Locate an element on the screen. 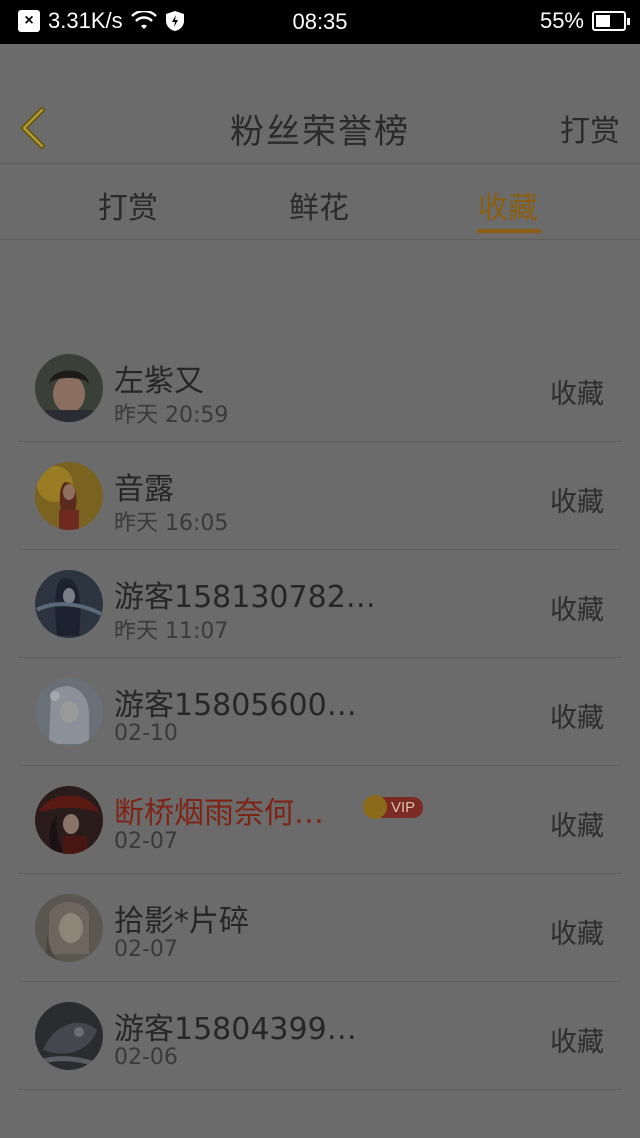  user-name: 左紫又 is located at coordinates (159, 381).